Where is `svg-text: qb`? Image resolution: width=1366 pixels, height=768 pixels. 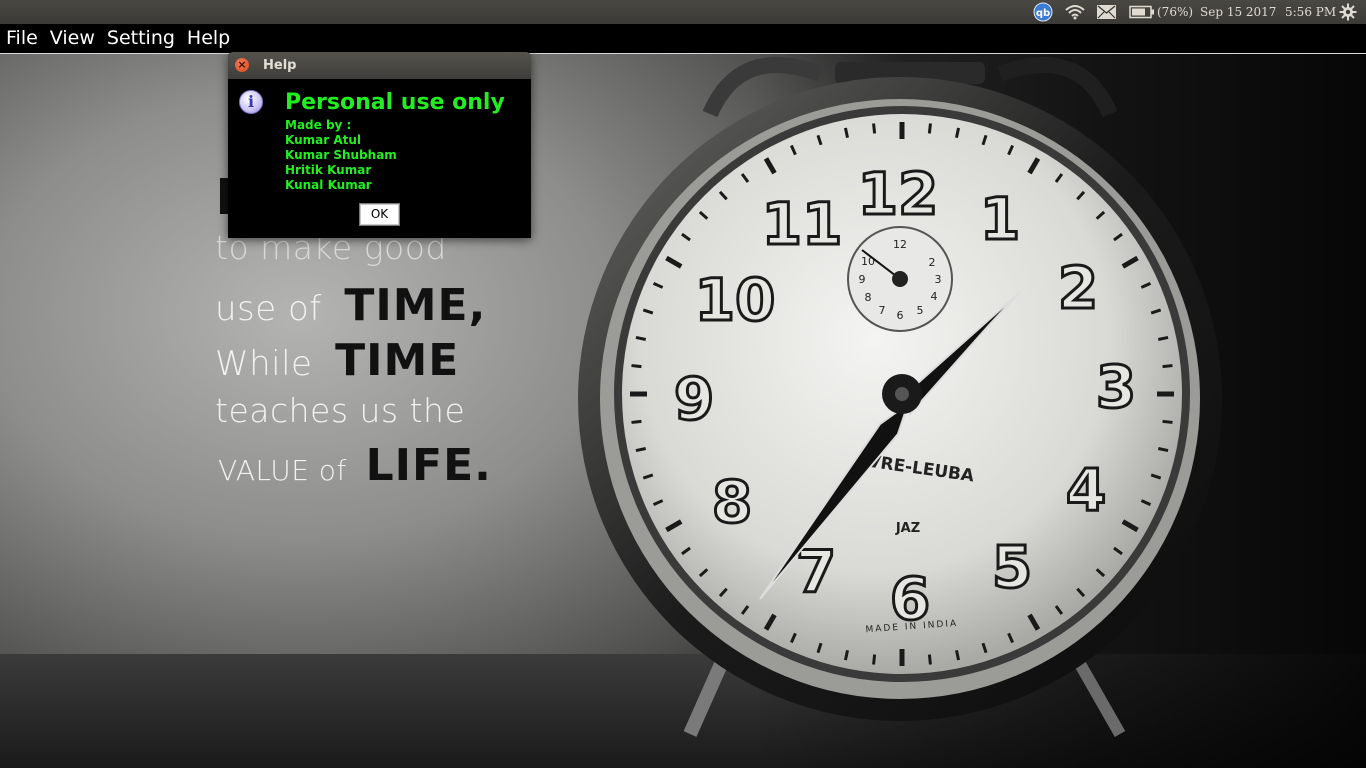
svg-text: qb is located at coordinates (1043, 13).